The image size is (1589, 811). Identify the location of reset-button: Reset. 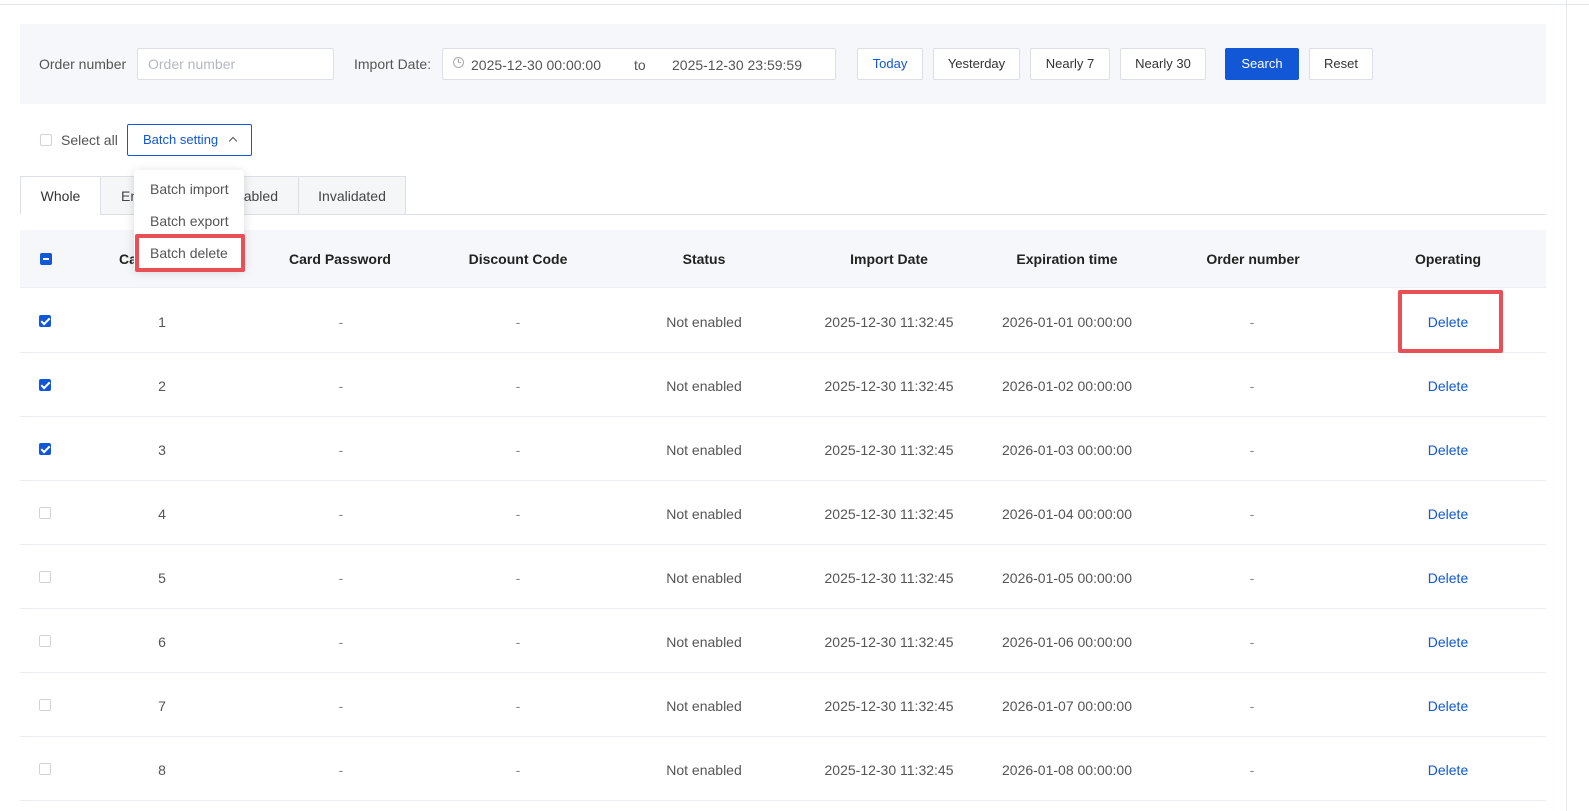
(1341, 64).